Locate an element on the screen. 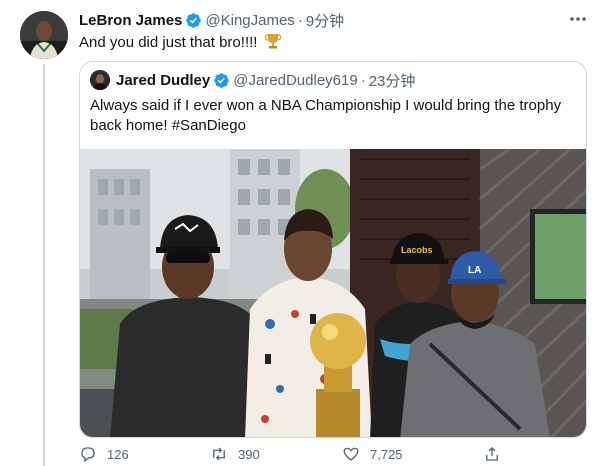 This screenshot has height=466, width=604. cap-logo-text: Lacobs is located at coordinates (417, 250).